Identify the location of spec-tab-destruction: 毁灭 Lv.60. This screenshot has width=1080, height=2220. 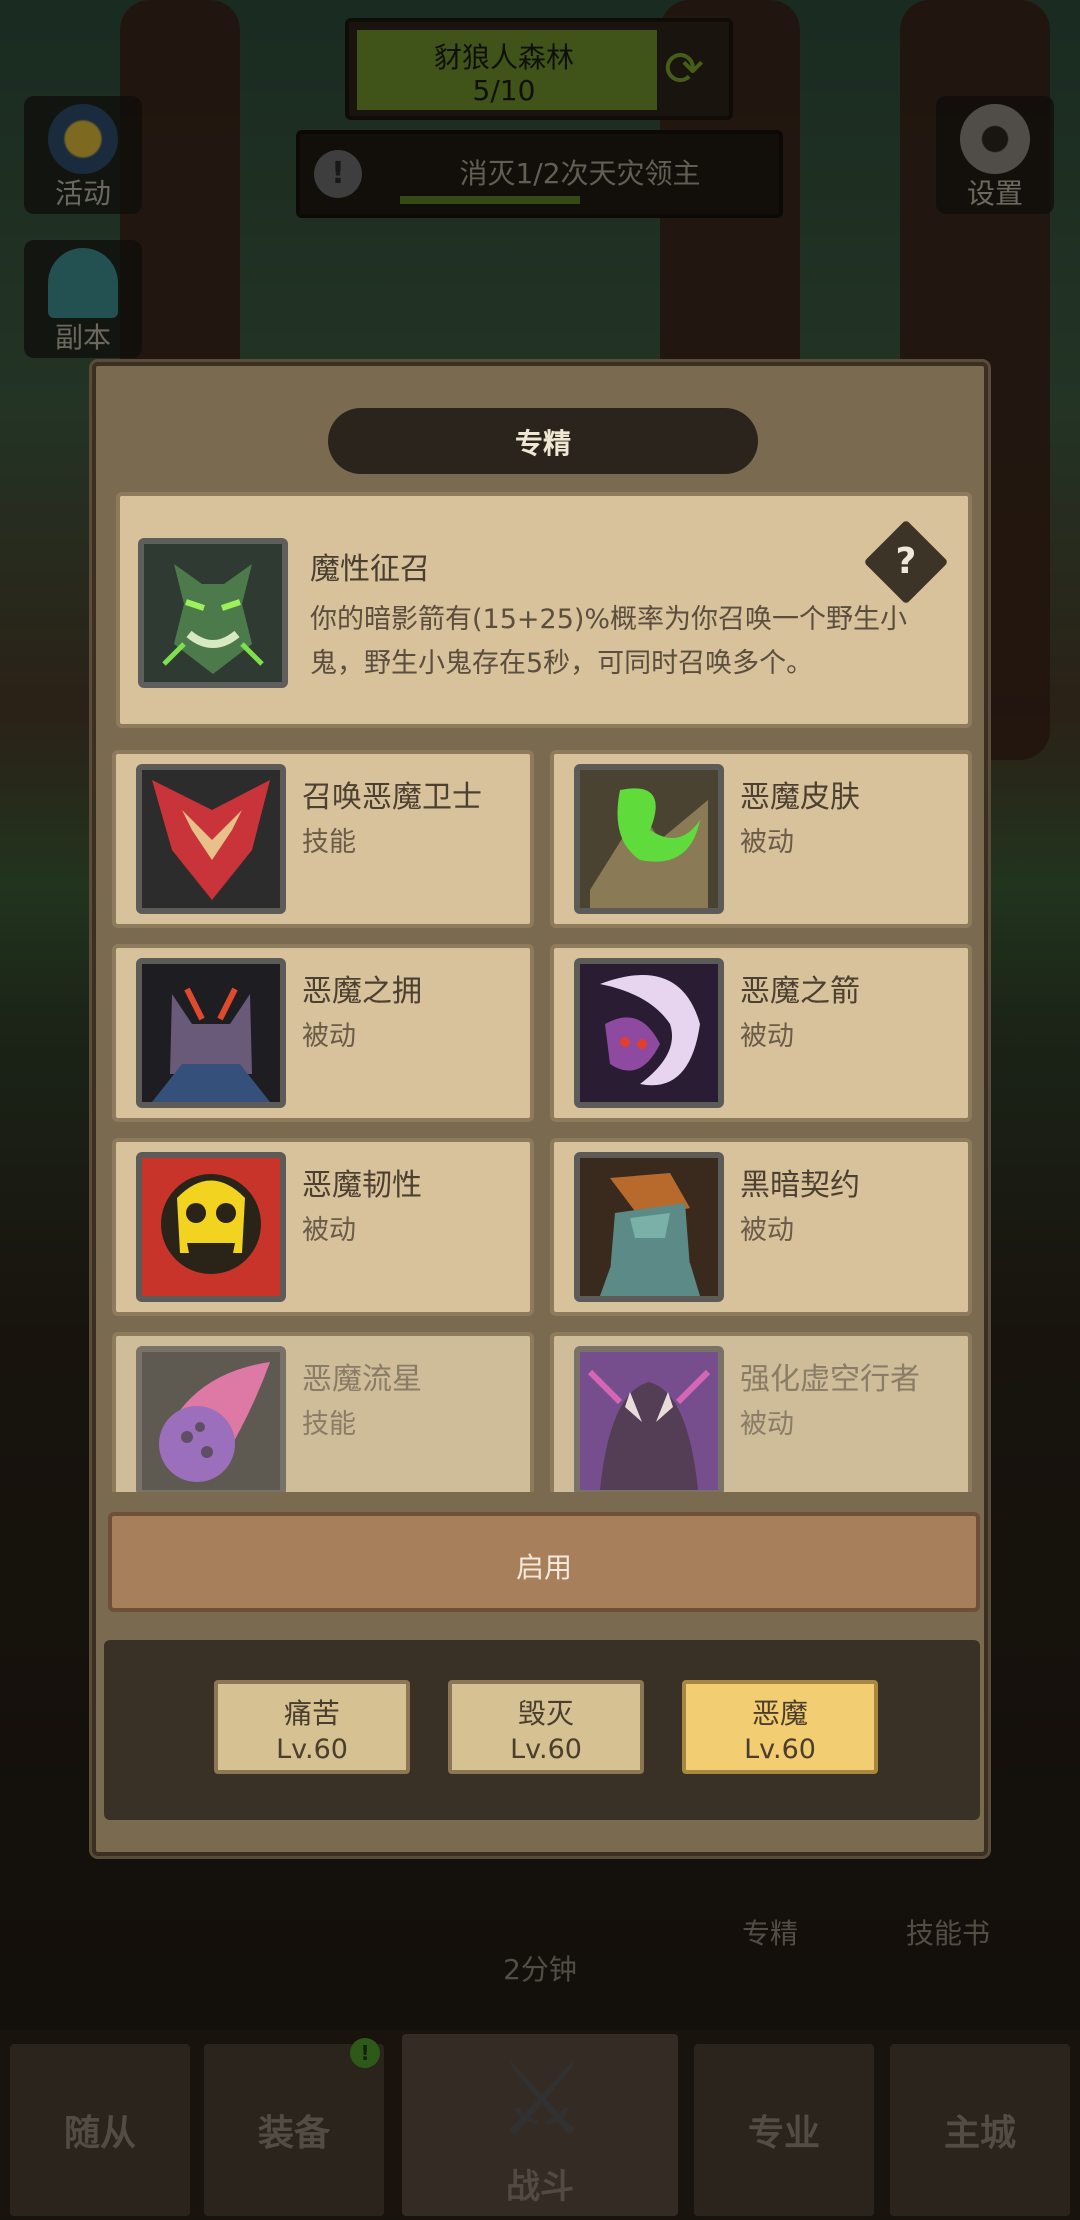
(546, 1727).